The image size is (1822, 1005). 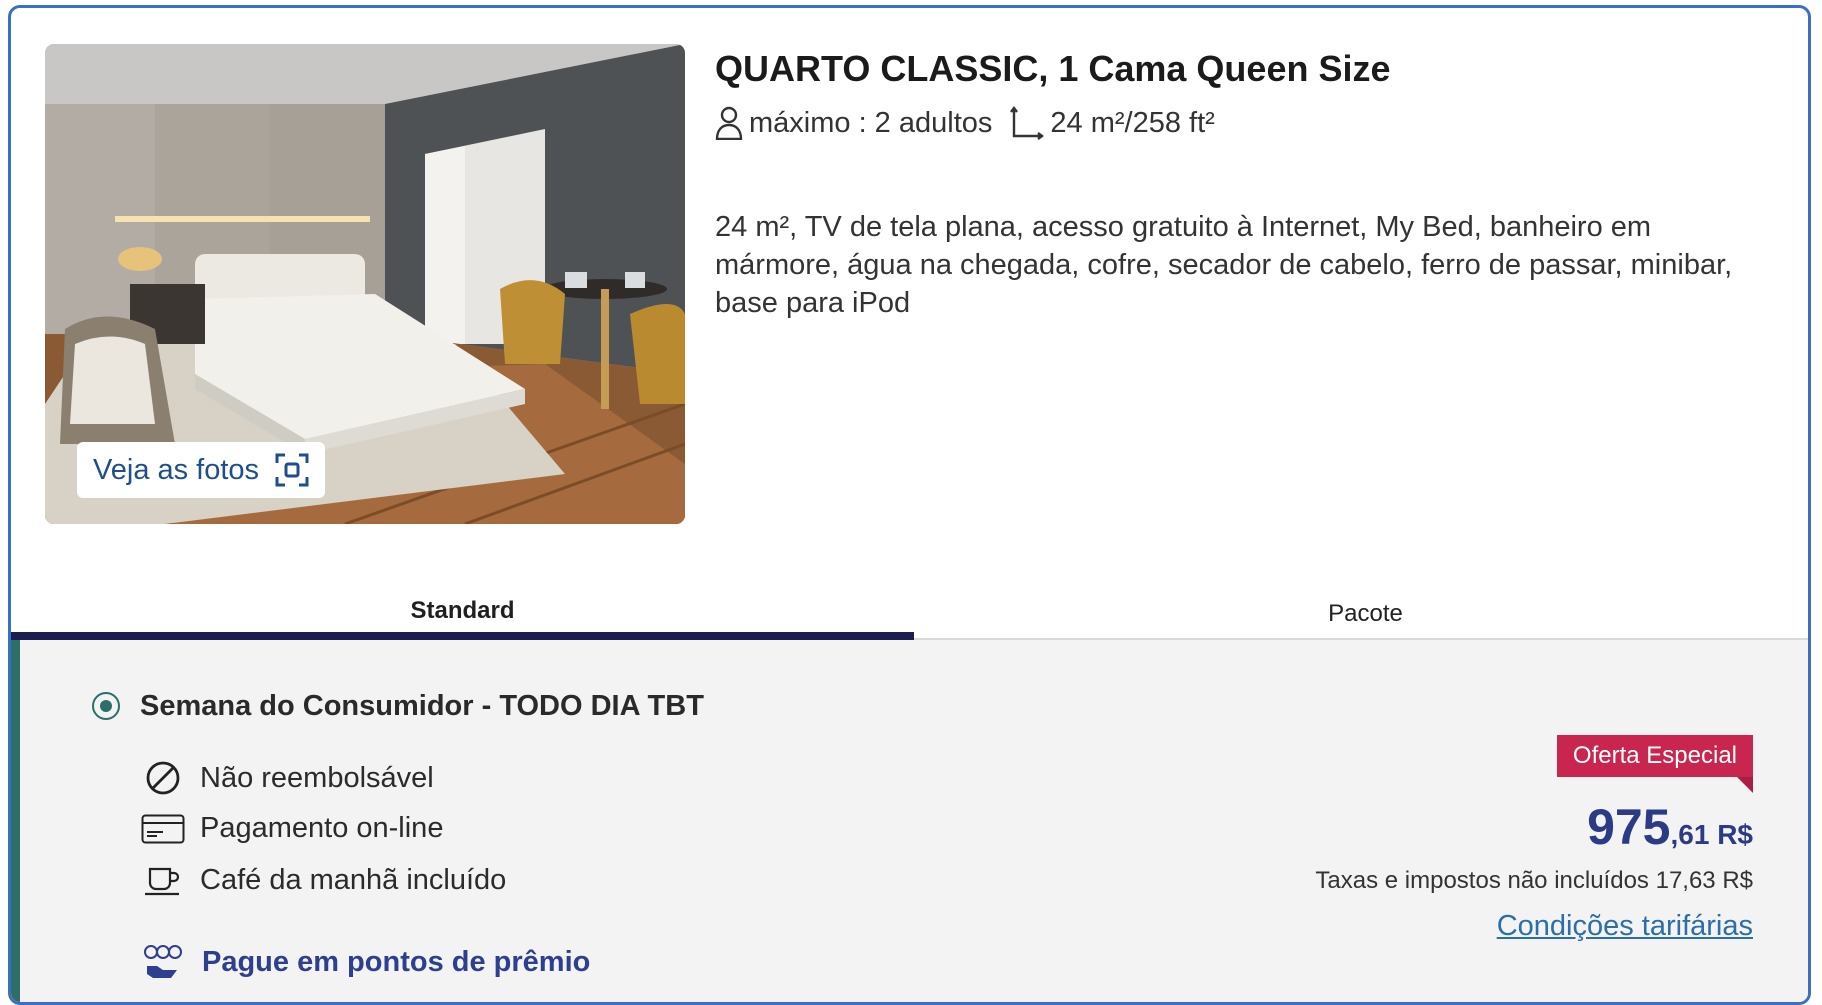 I want to click on room-meta: máximo : 2 adultos 24 m²/258 ft², so click(x=965, y=123).